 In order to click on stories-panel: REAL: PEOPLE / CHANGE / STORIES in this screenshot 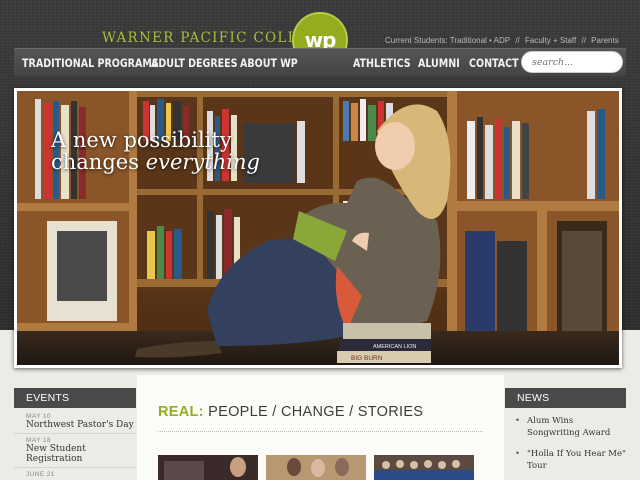, I will do `click(320, 427)`.